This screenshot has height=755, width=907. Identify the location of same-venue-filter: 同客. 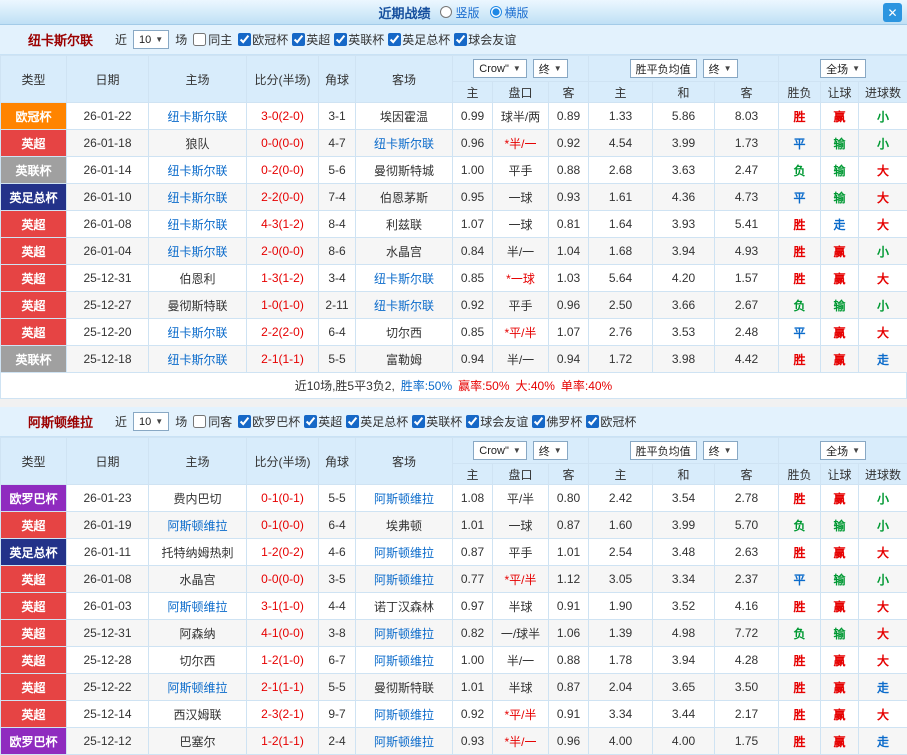
(212, 421).